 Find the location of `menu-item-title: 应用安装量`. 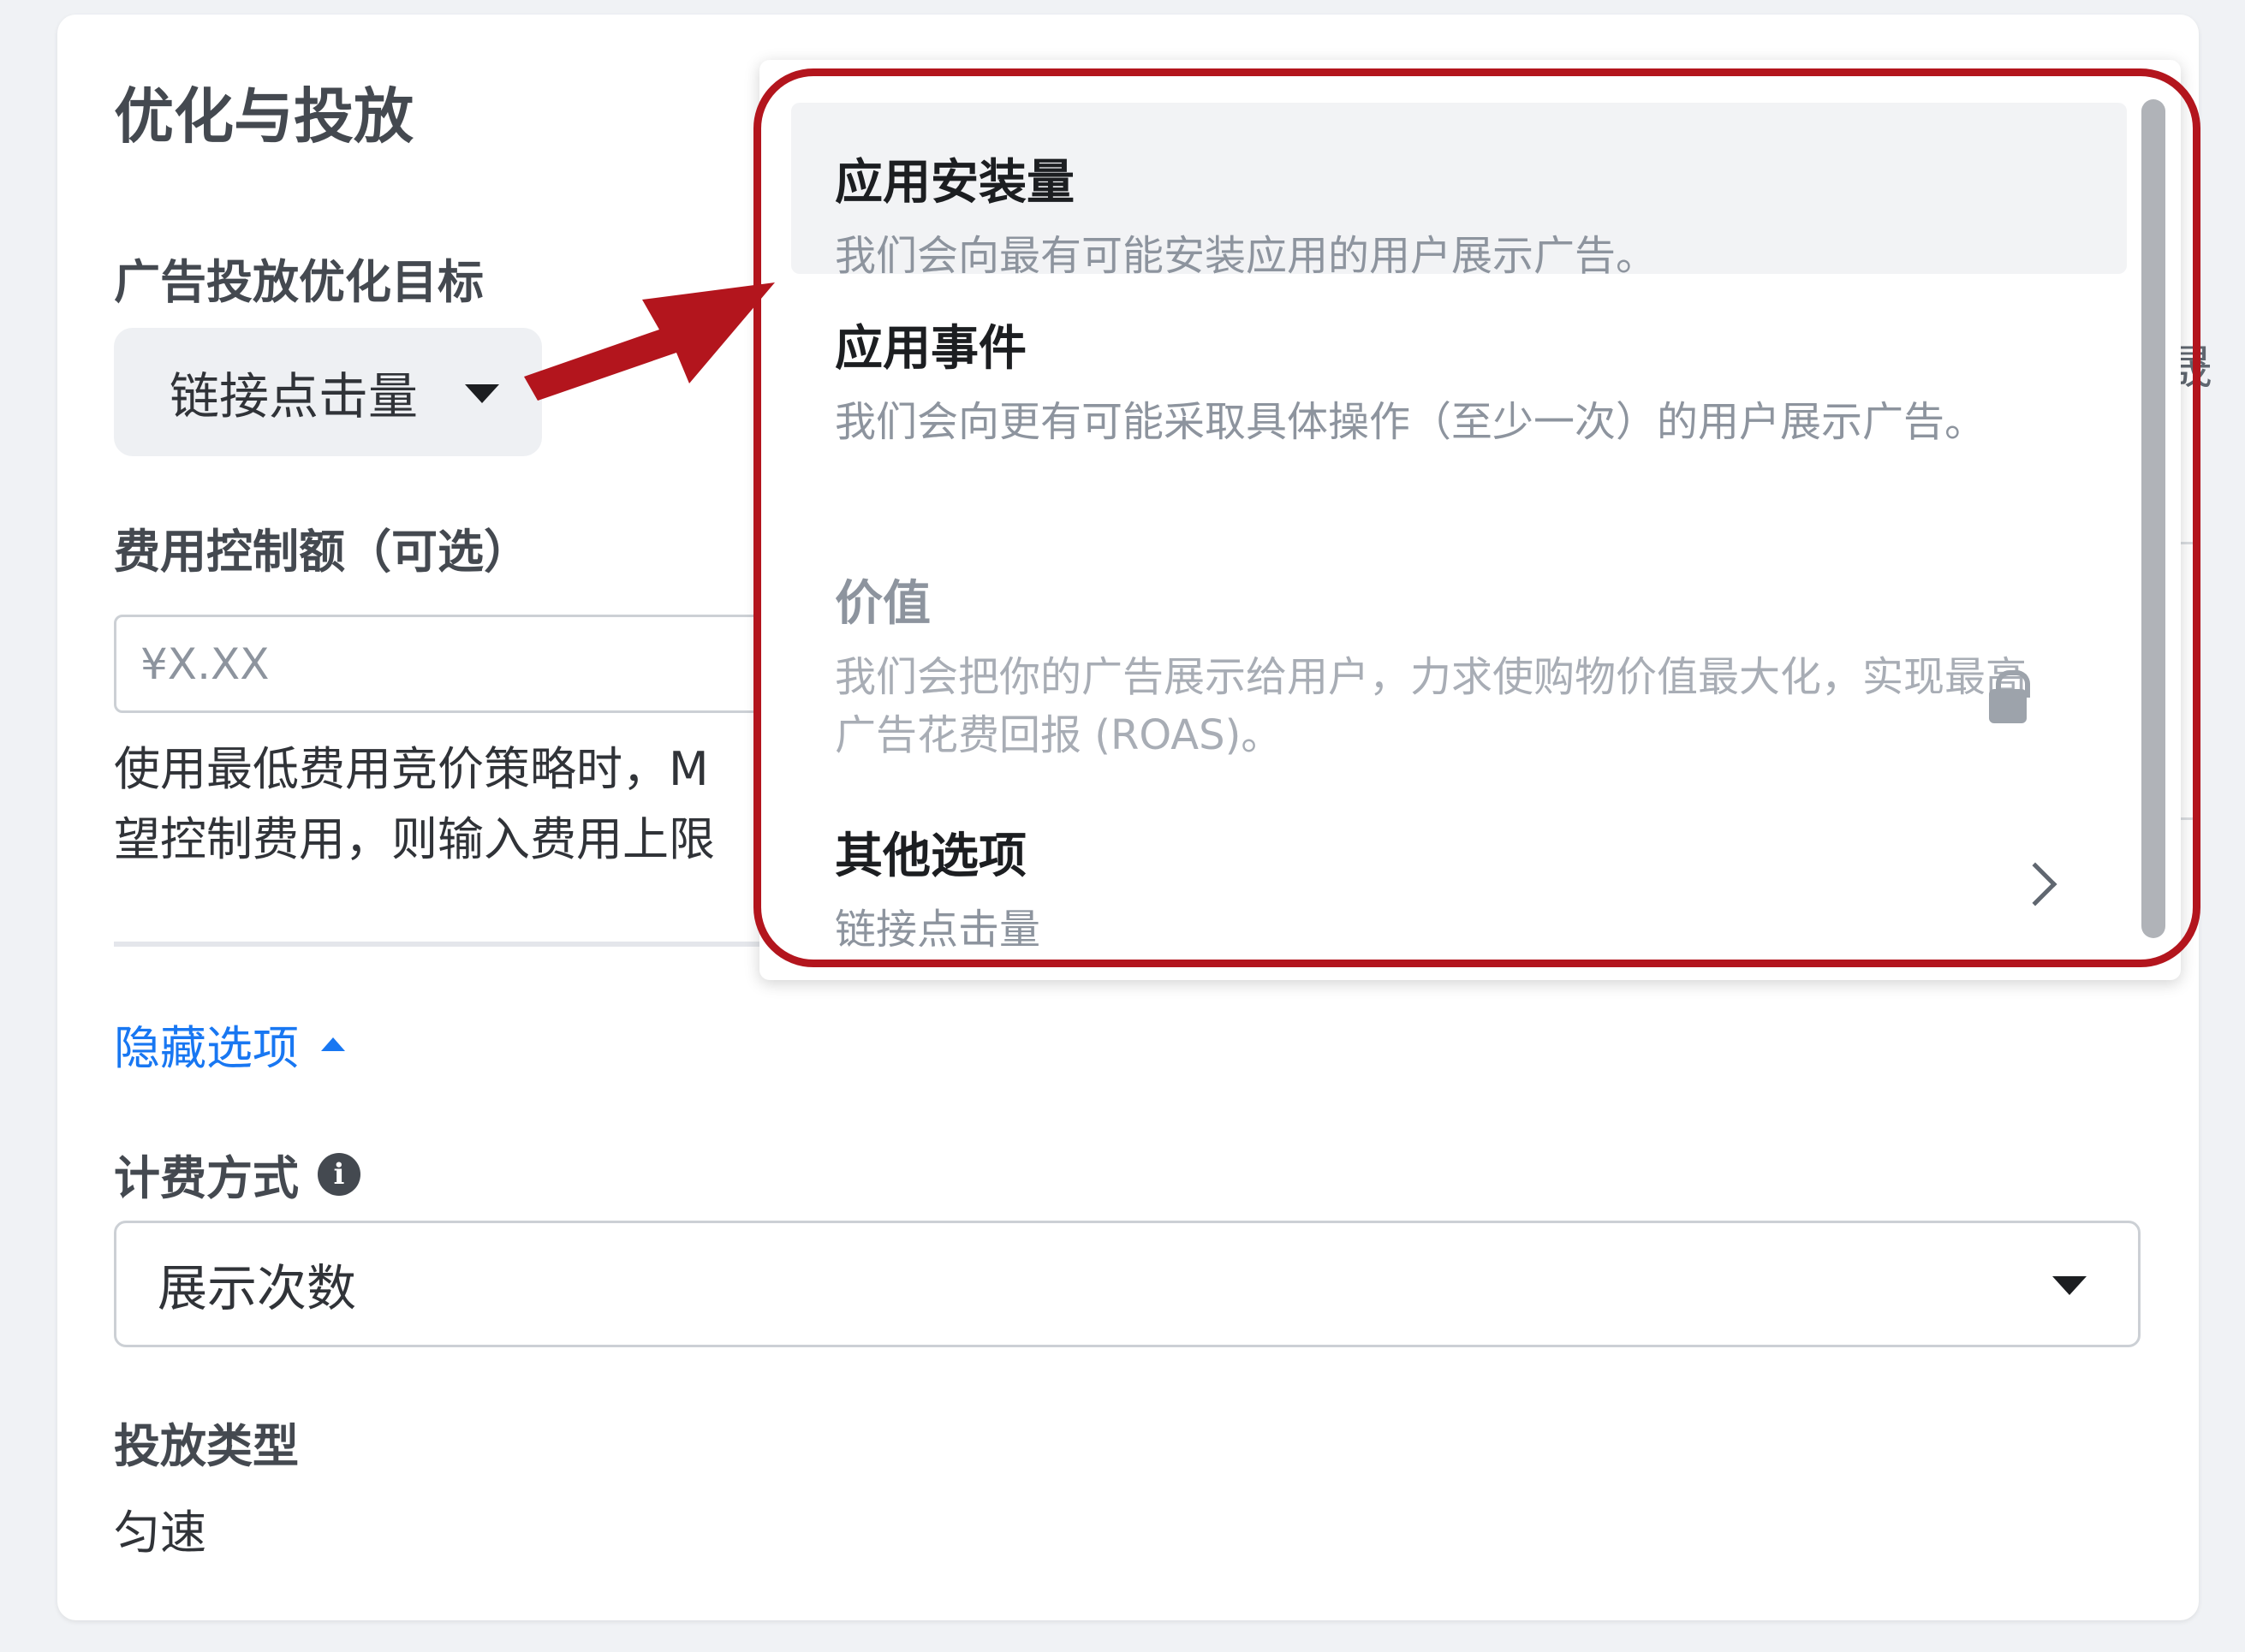

menu-item-title: 应用安装量 is located at coordinates (955, 183).